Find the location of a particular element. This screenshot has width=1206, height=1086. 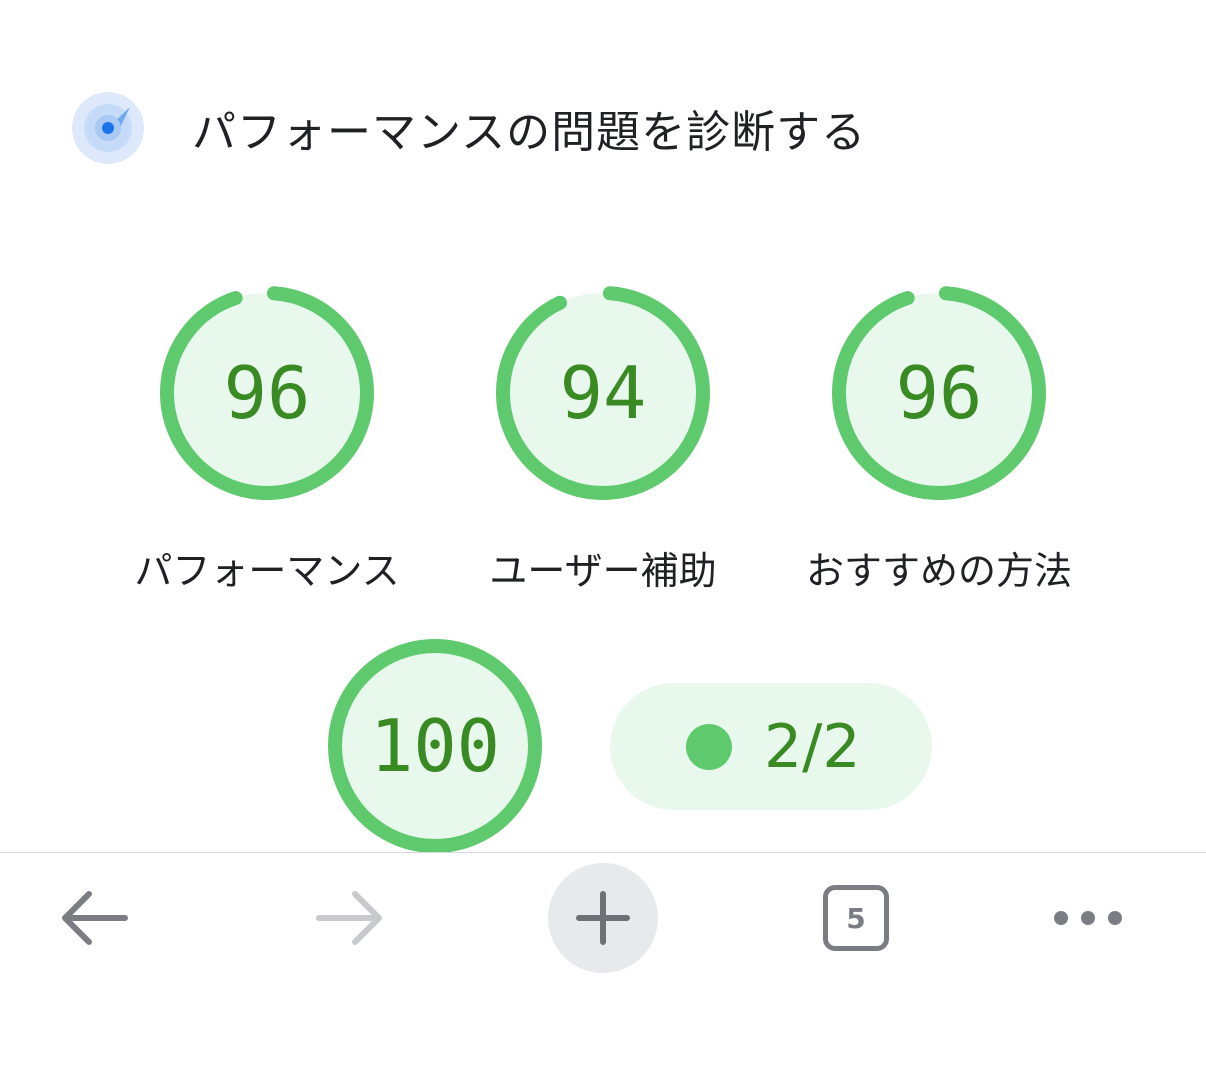

lighthouse-icon is located at coordinates (108, 128).